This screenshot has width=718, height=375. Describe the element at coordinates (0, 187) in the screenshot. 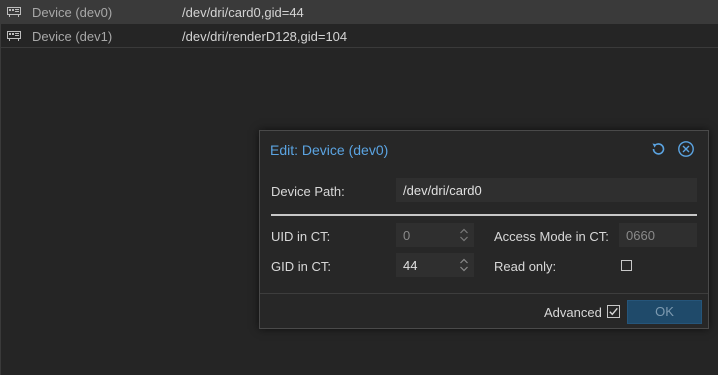

I see `panel-left-border` at that location.